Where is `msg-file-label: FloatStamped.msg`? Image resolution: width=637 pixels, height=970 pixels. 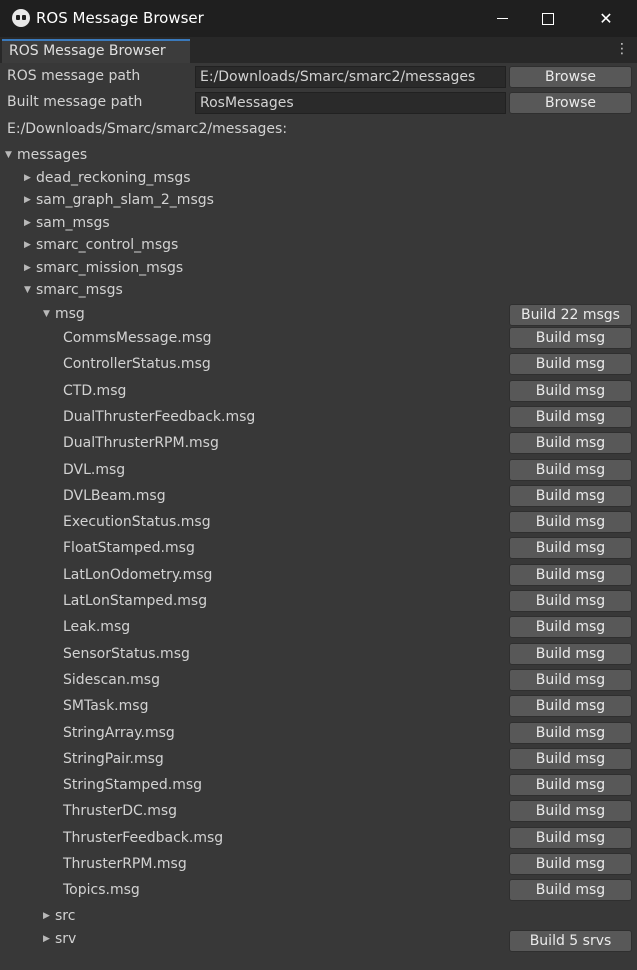 msg-file-label: FloatStamped.msg is located at coordinates (129, 548).